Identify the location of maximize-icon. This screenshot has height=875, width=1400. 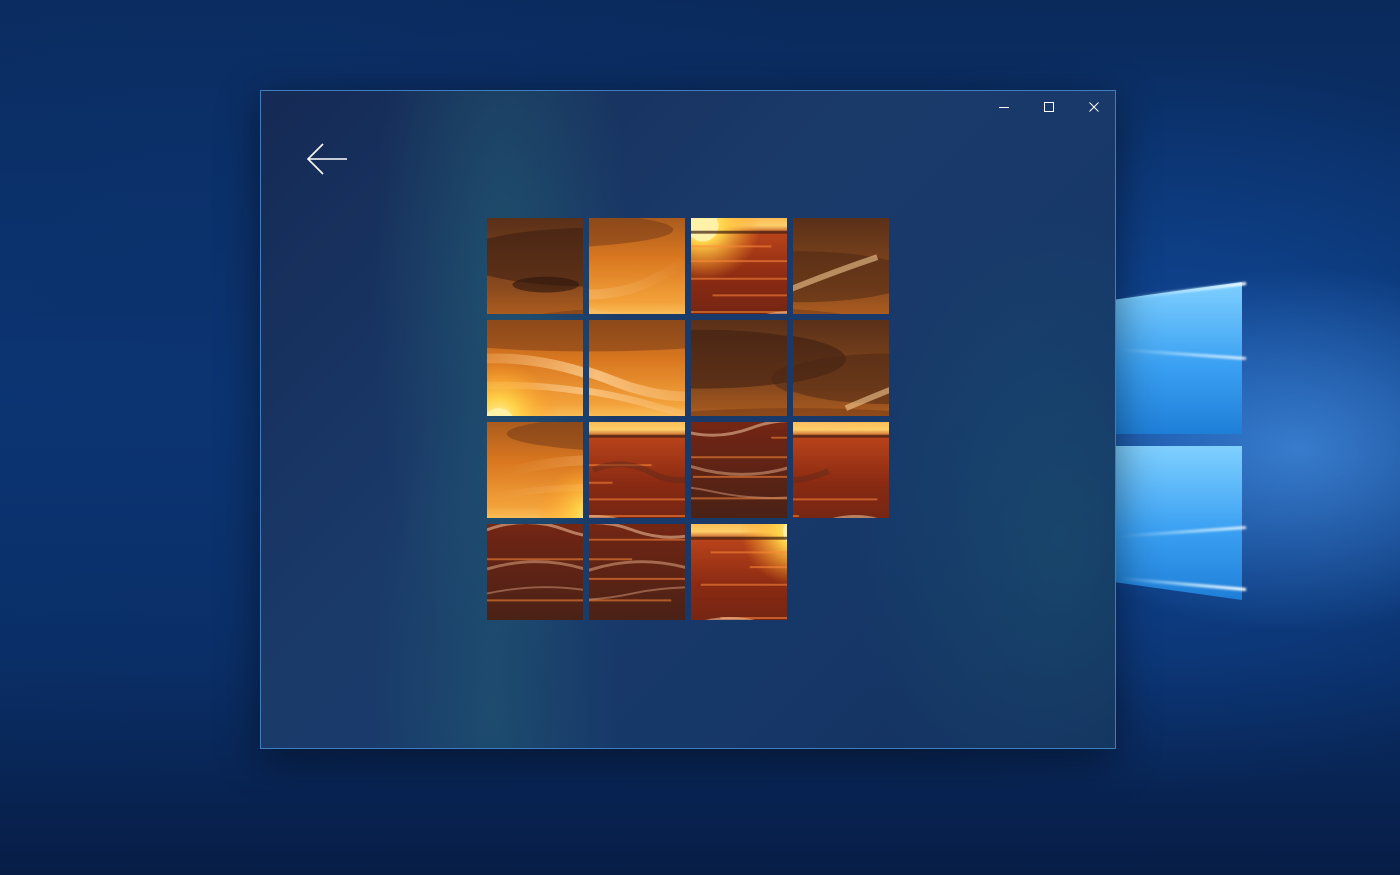
(1048, 107).